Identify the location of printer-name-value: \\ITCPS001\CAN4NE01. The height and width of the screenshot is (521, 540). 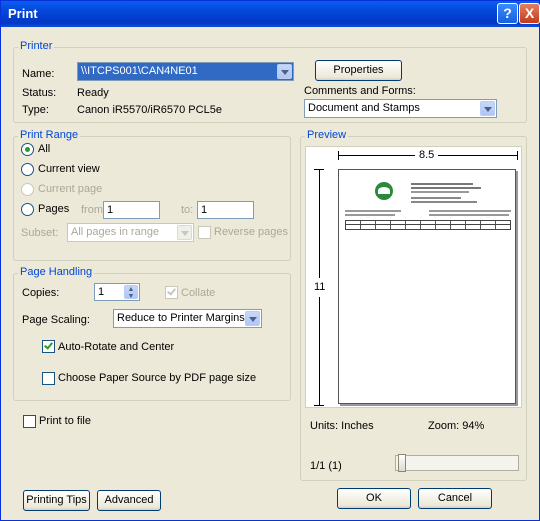
(139, 71).